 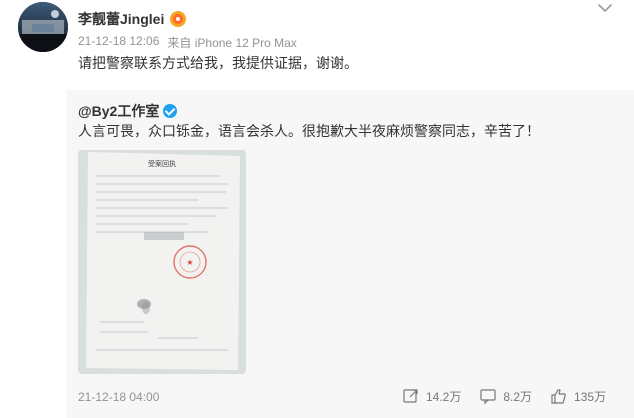 I want to click on like-icon, so click(x=558, y=396).